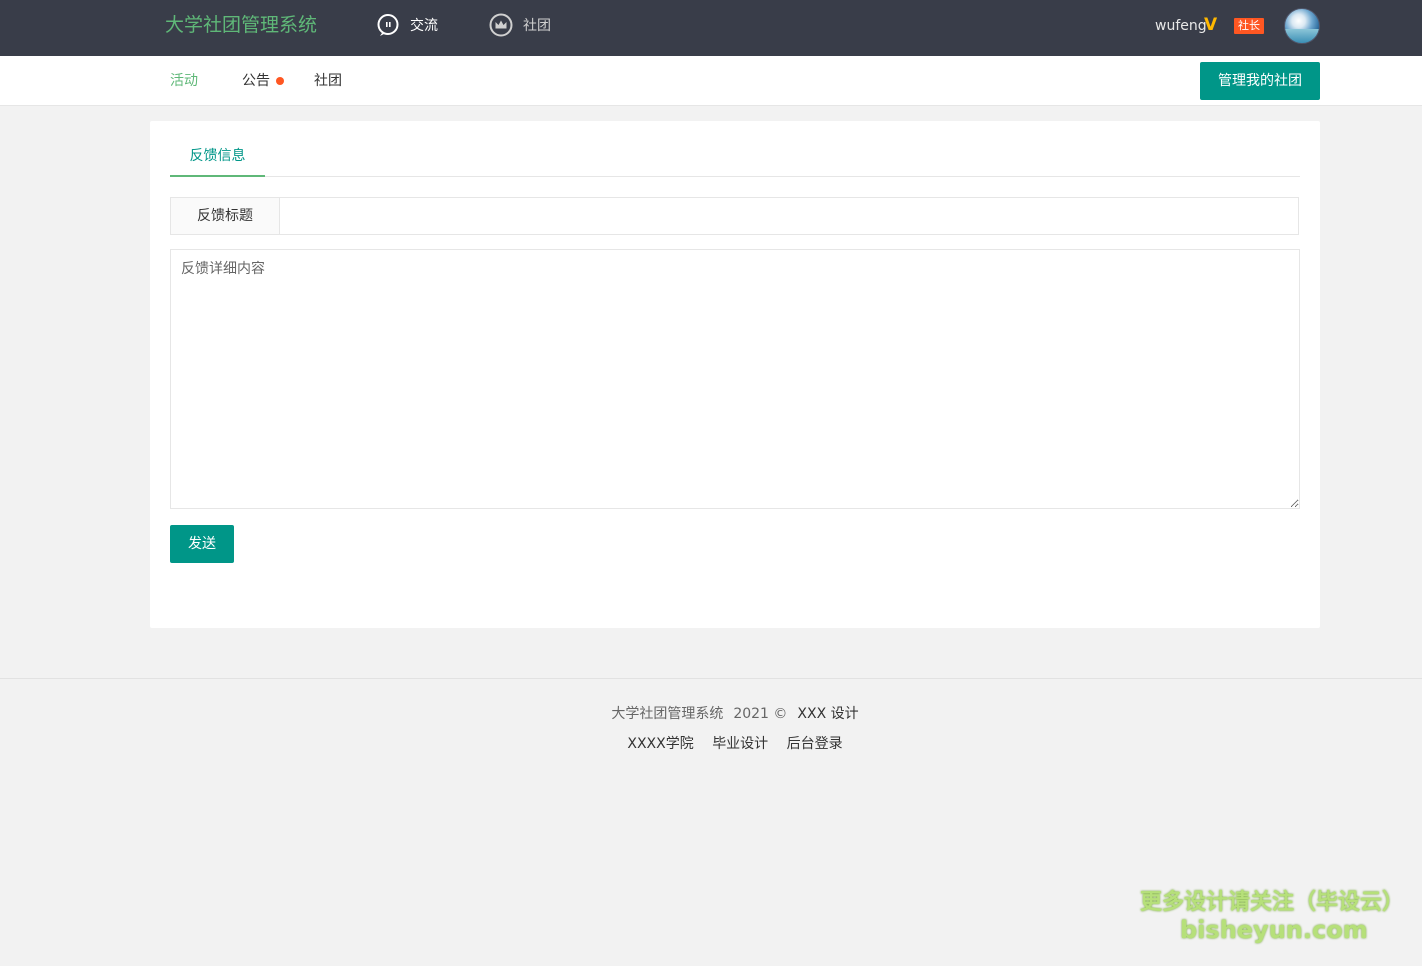 The width and height of the screenshot is (1422, 966). What do you see at coordinates (184, 81) in the screenshot?
I see `subnav-activities: 活动` at bounding box center [184, 81].